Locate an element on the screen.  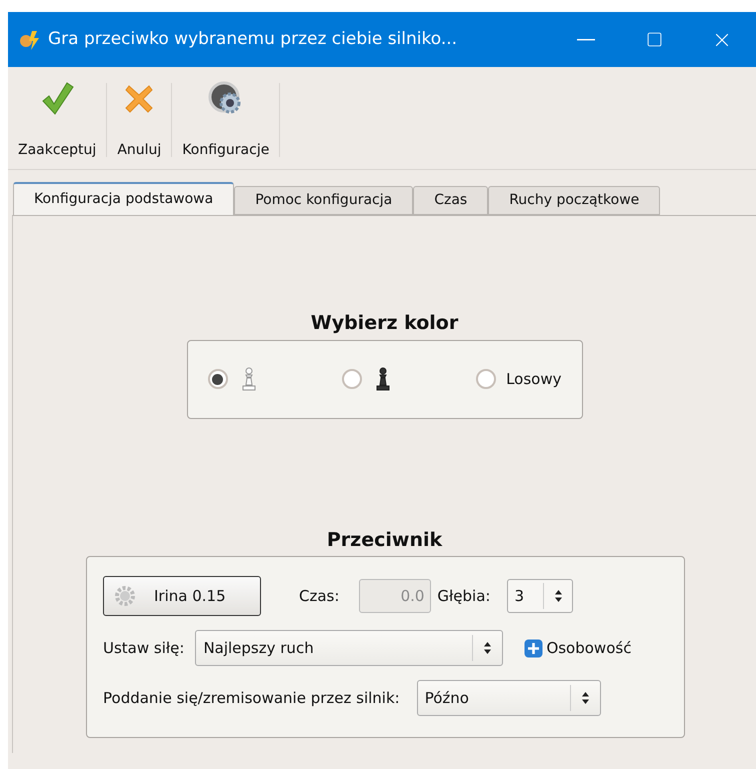
depth-spinbox: 3 is located at coordinates (540, 596).